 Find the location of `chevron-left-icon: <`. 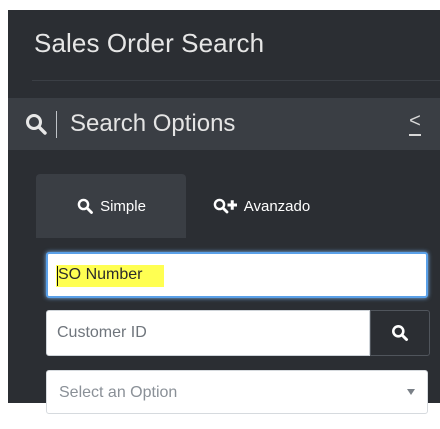

chevron-left-icon: < is located at coordinates (415, 121).